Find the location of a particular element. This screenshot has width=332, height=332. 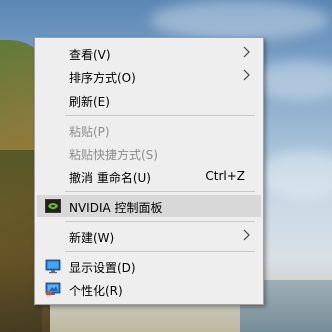

menu-item-label: 查看(V) is located at coordinates (90, 55).